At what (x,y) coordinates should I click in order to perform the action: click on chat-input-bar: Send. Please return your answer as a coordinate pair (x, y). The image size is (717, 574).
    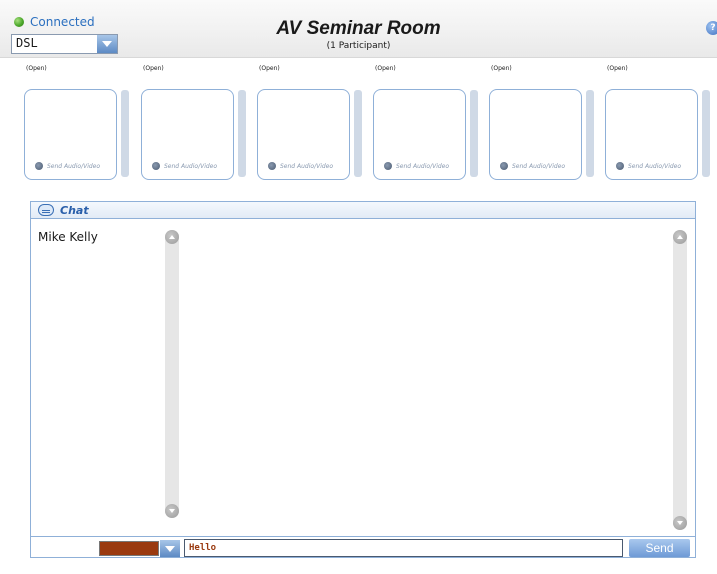
    Looking at the image, I should click on (363, 546).